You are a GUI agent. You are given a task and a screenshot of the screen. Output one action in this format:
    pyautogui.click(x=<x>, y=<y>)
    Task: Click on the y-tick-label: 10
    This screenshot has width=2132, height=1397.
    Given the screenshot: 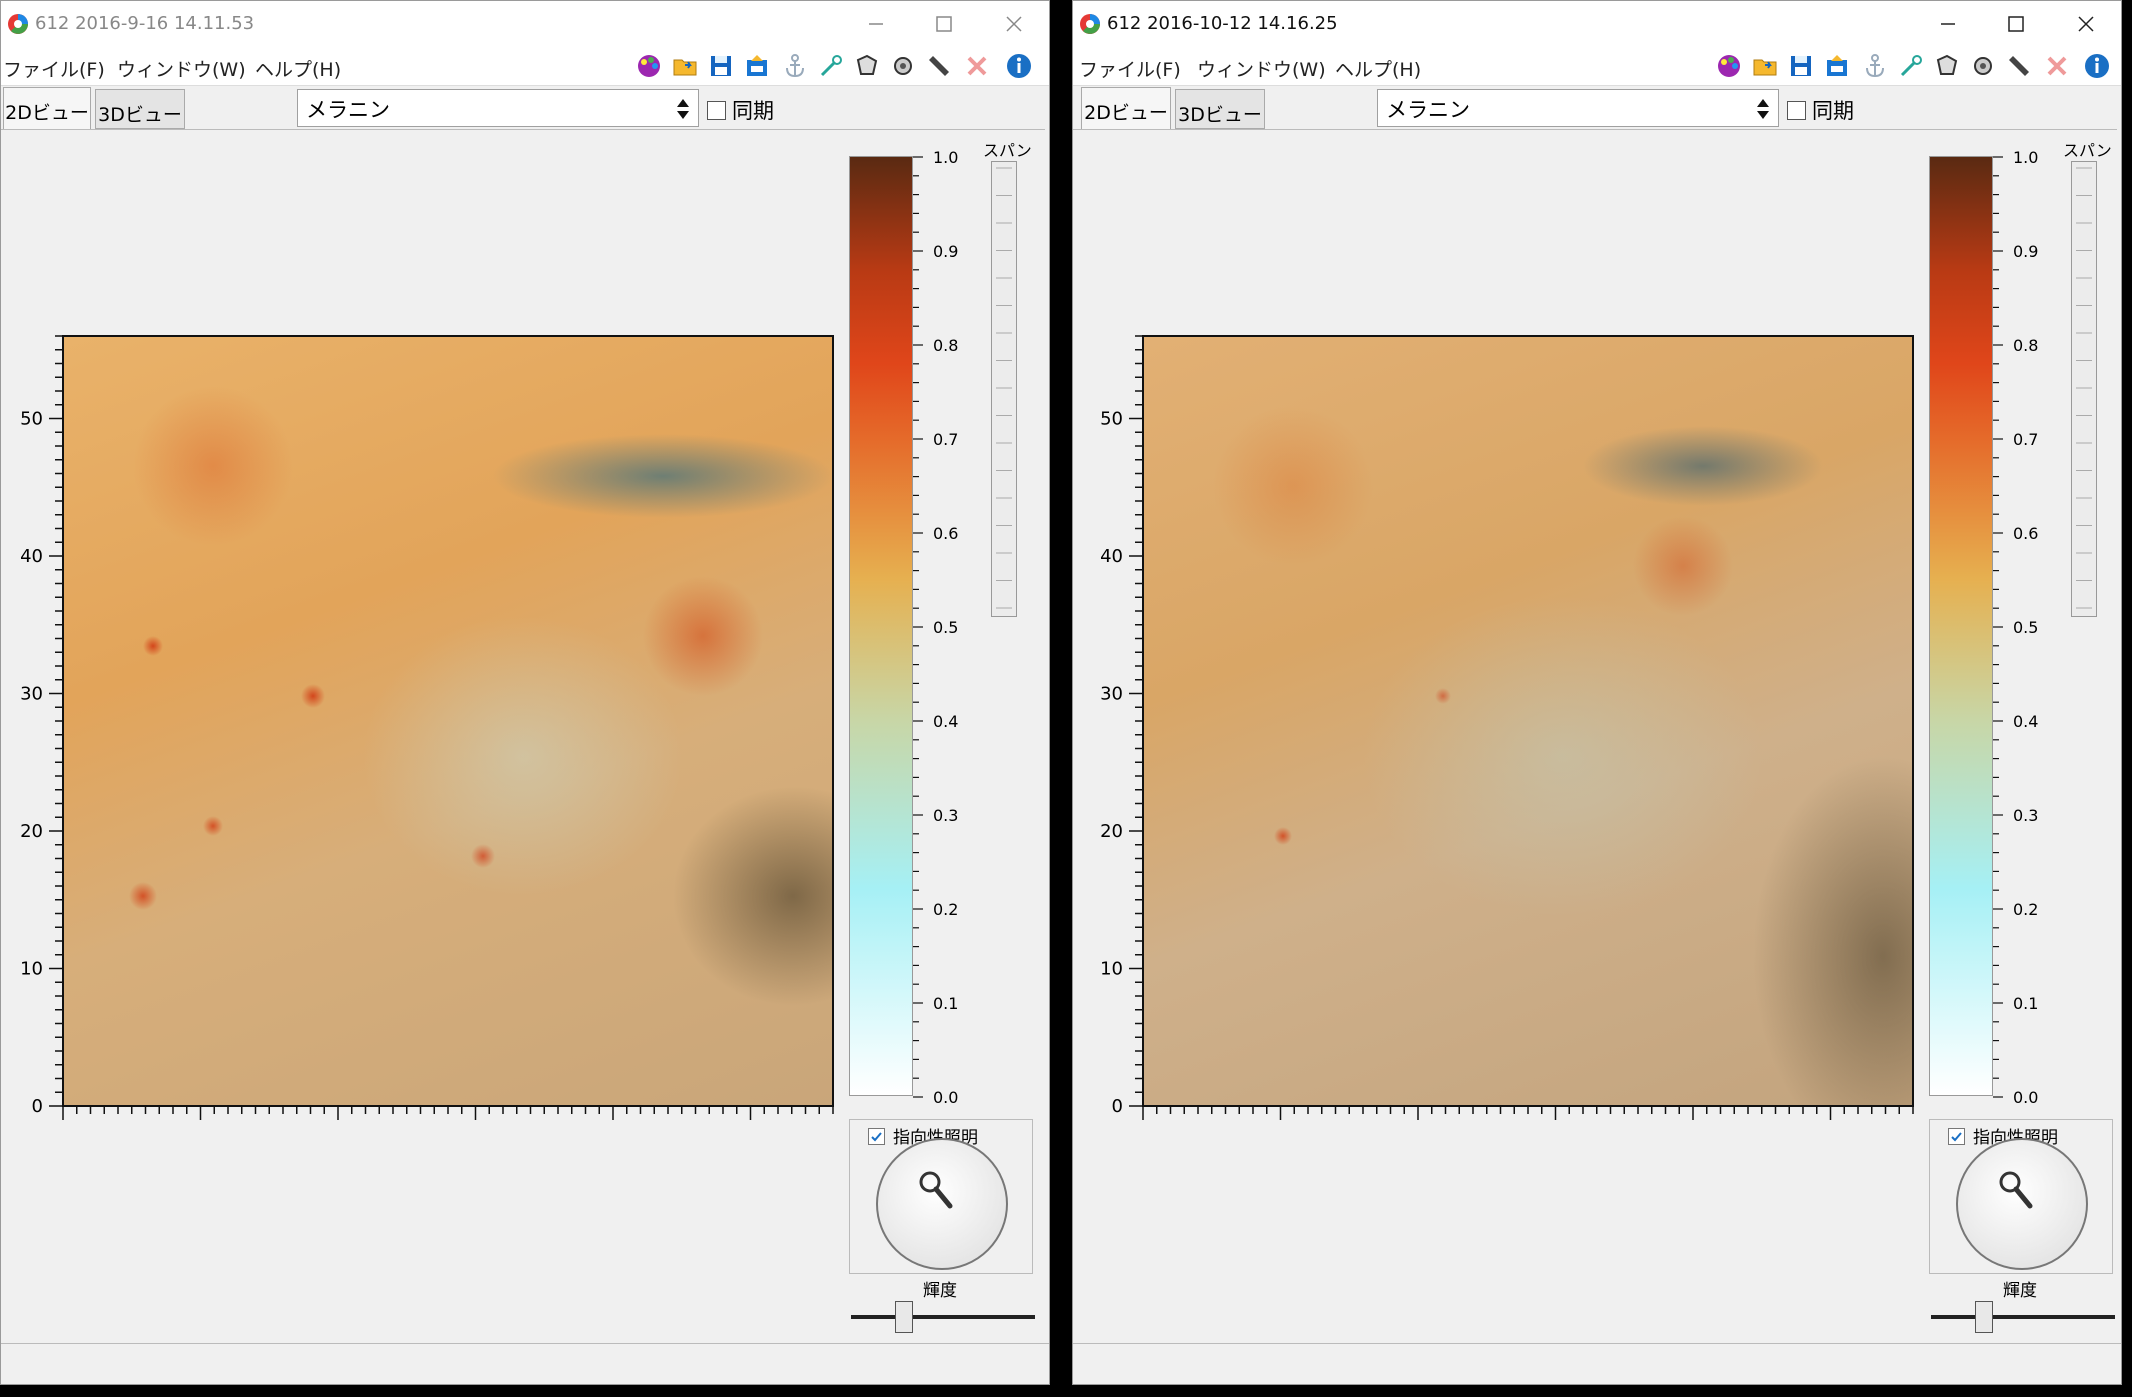 What is the action you would take?
    pyautogui.click(x=1111, y=969)
    